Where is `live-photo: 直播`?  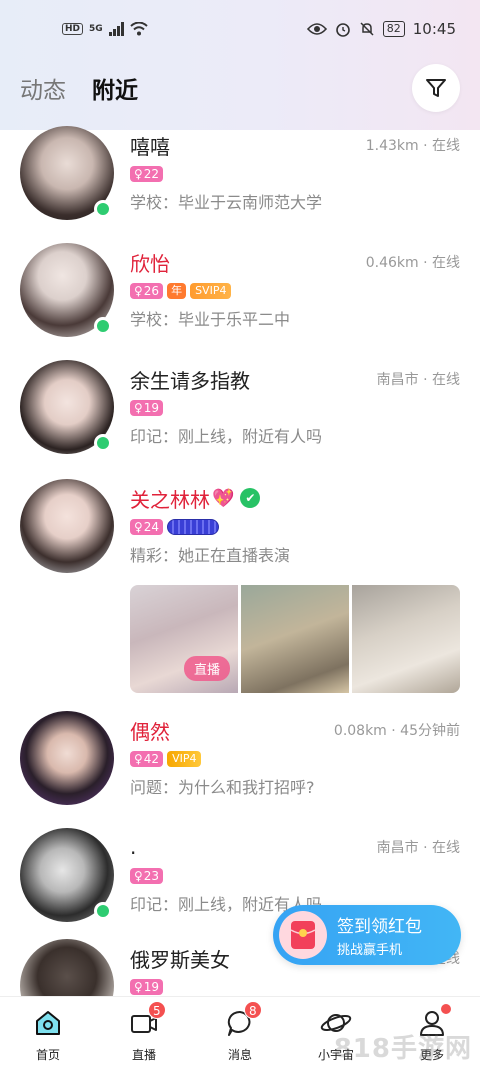
live-photo: 直播 is located at coordinates (184, 639).